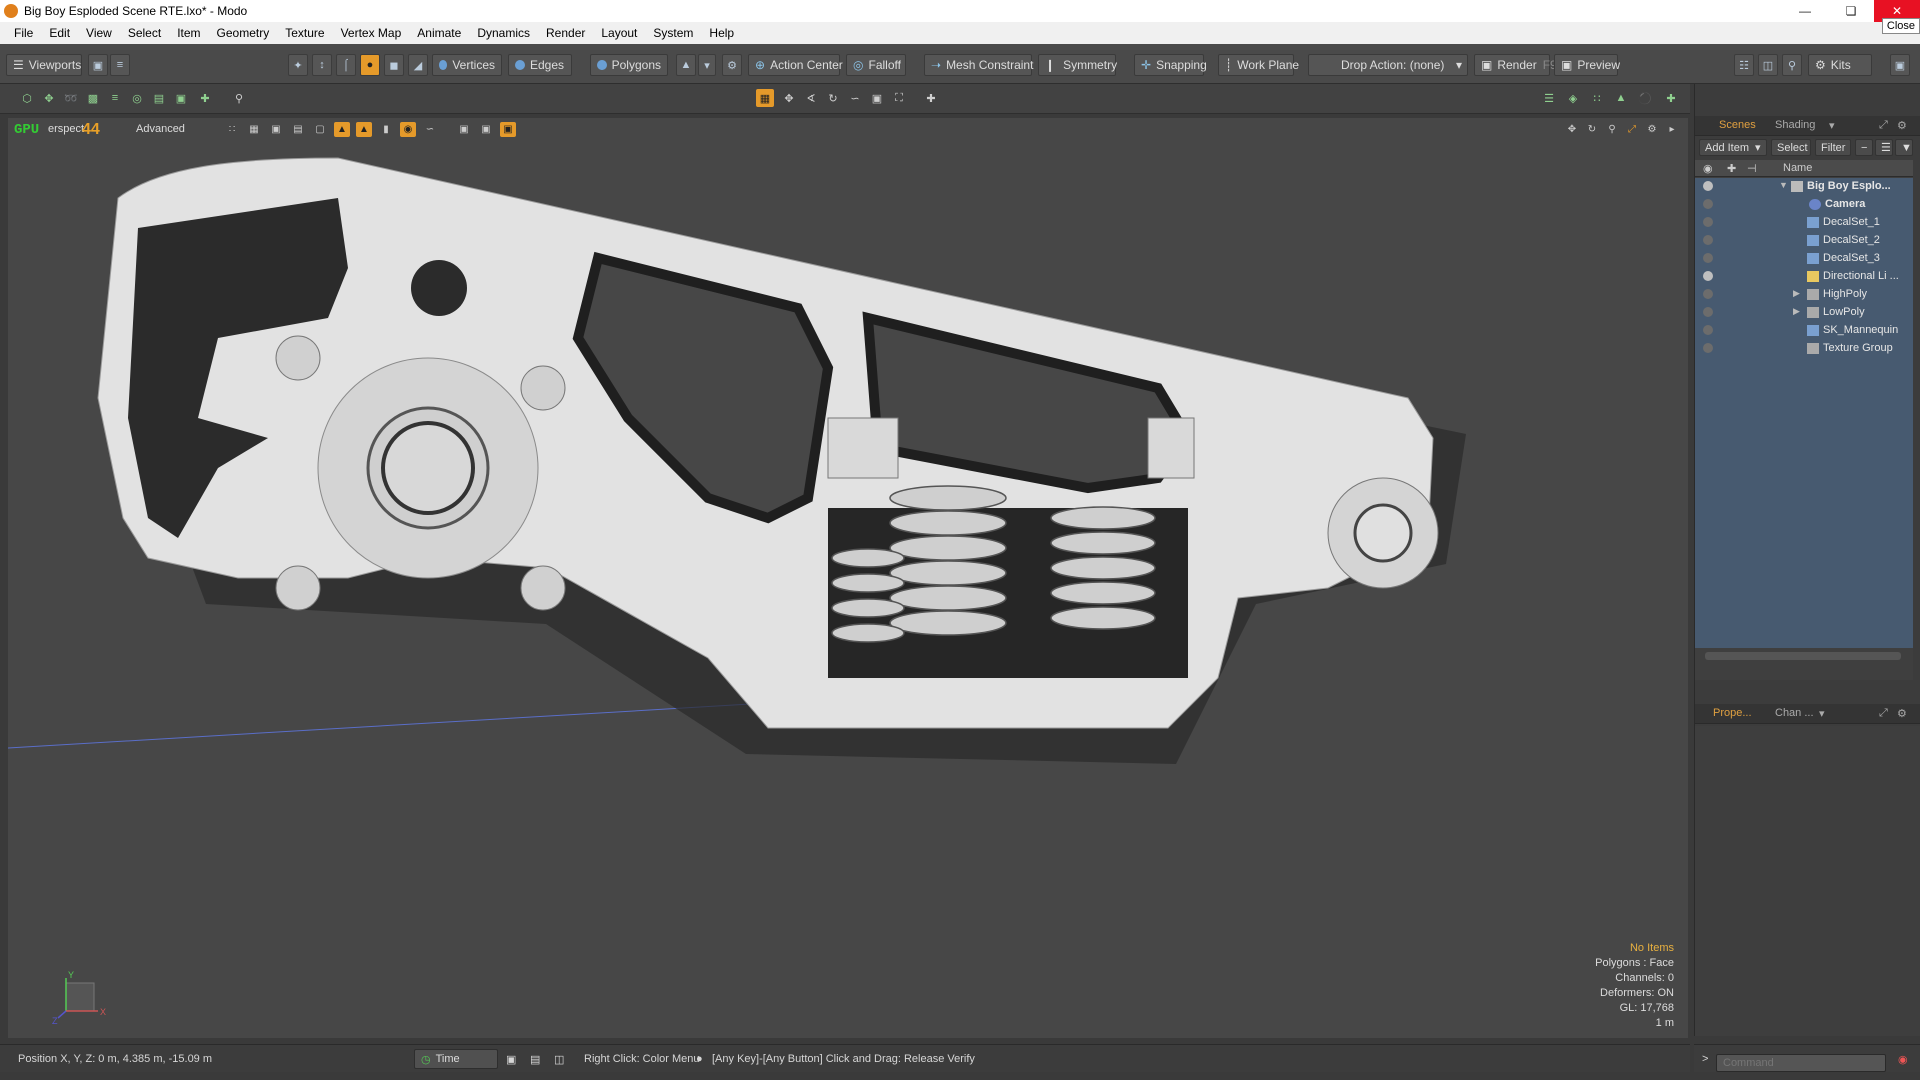 The image size is (1920, 1080). Describe the element at coordinates (1884, 147) in the screenshot. I see `options-icon: ☰` at that location.